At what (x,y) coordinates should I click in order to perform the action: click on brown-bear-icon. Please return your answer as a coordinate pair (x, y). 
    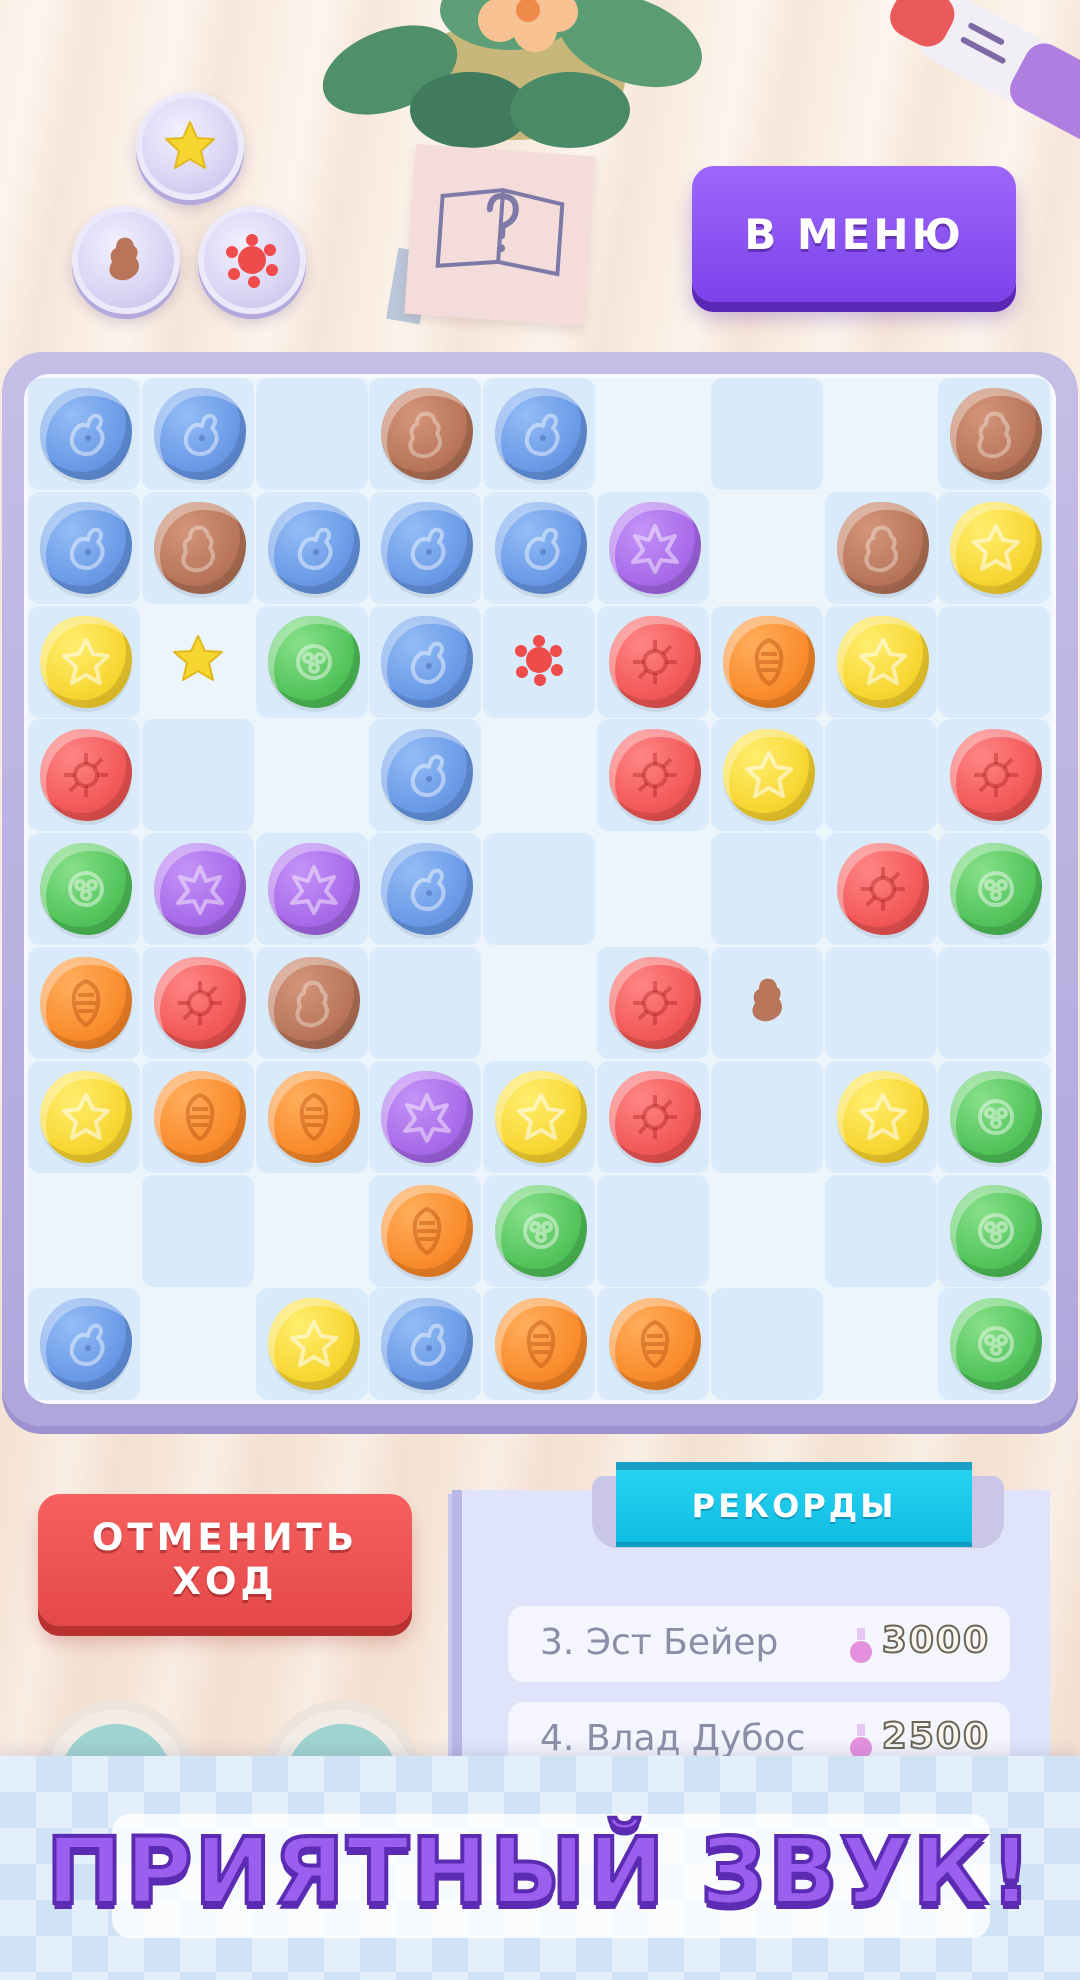
    Looking at the image, I should click on (767, 1001).